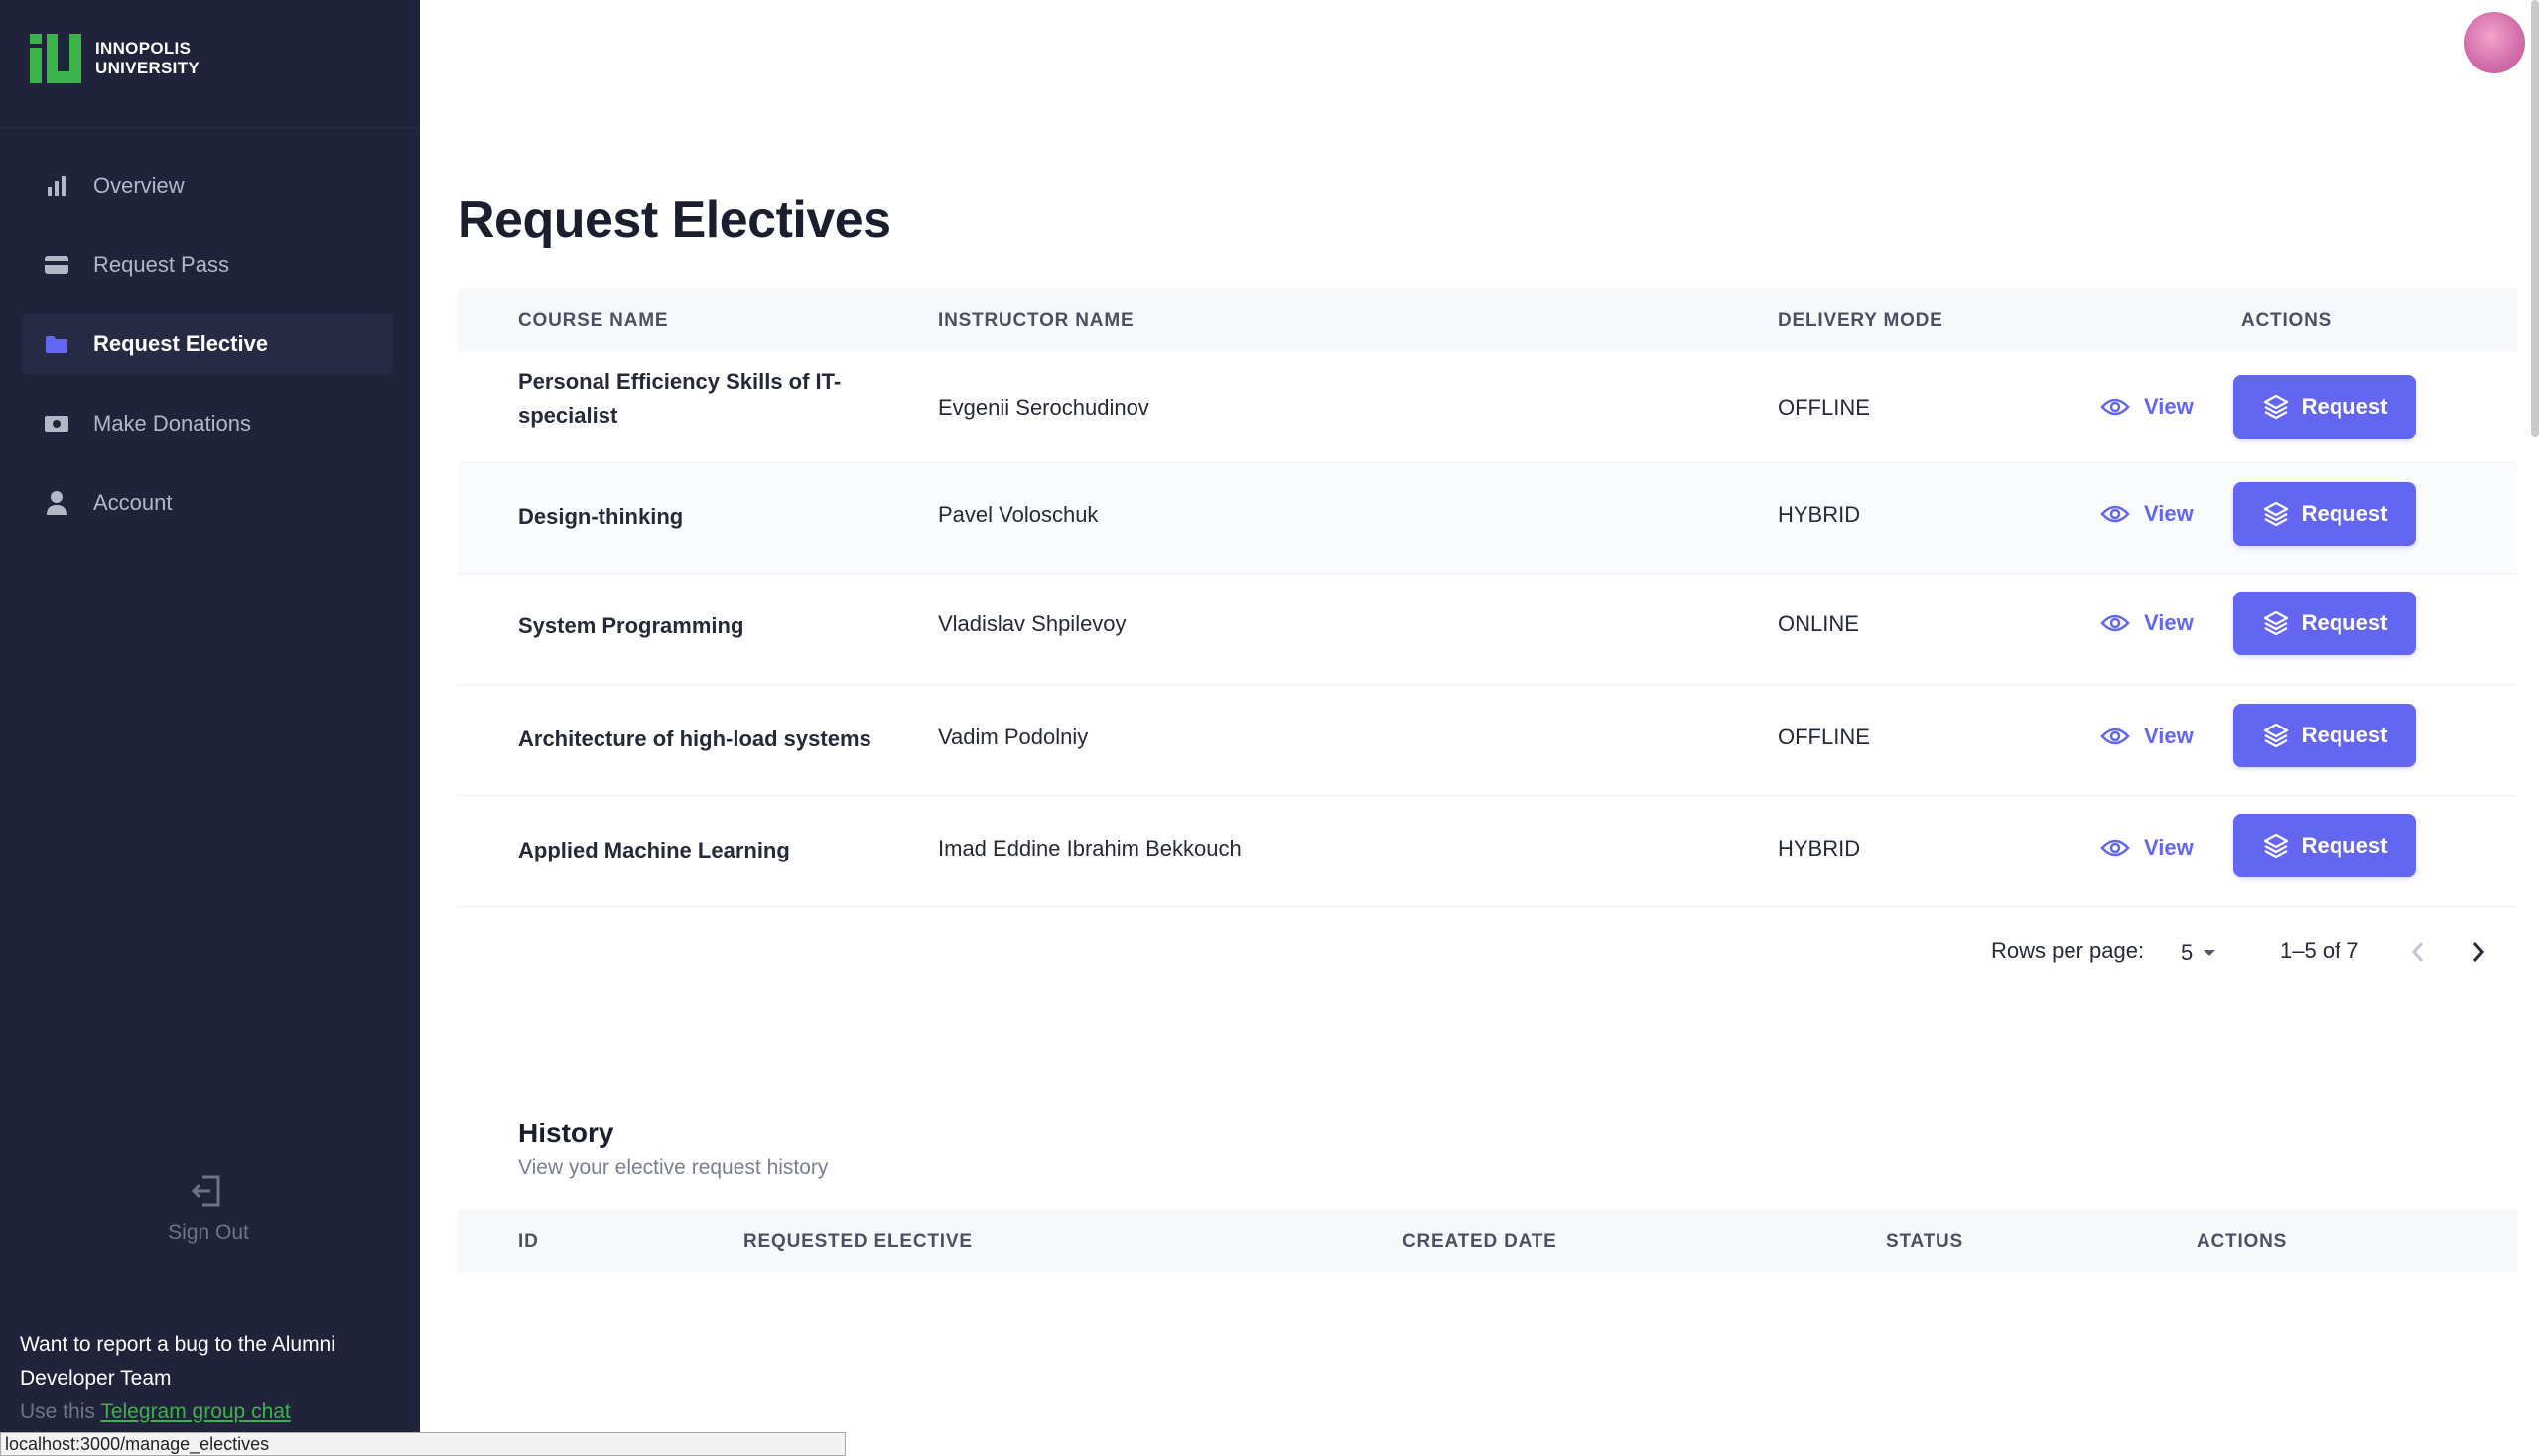 Image resolution: width=2539 pixels, height=1456 pixels. What do you see at coordinates (2418, 955) in the screenshot?
I see `previous-page-button` at bounding box center [2418, 955].